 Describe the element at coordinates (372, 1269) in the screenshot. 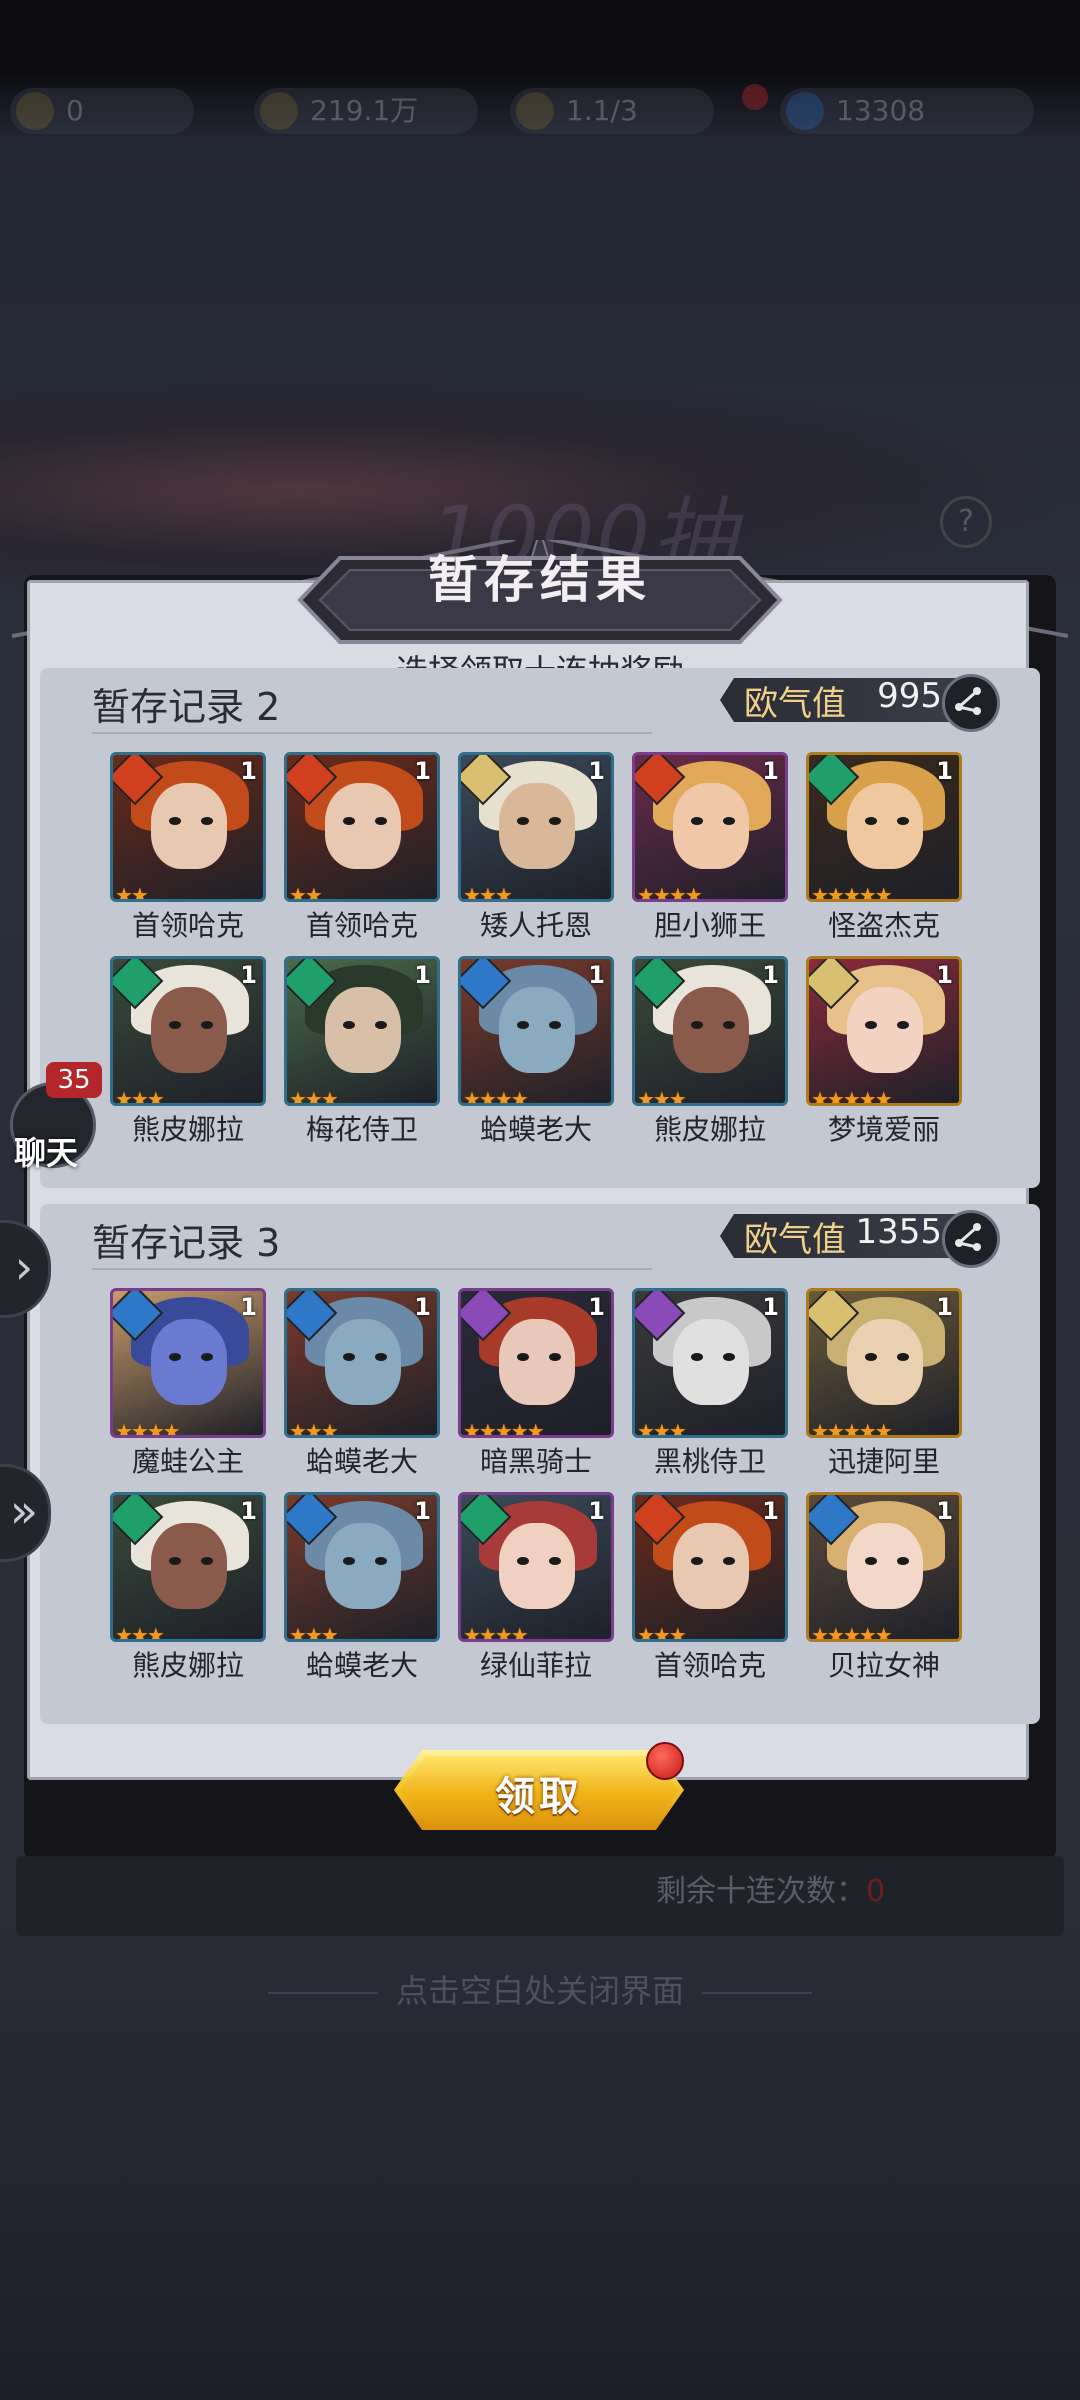

I see `record-title-underline` at that location.